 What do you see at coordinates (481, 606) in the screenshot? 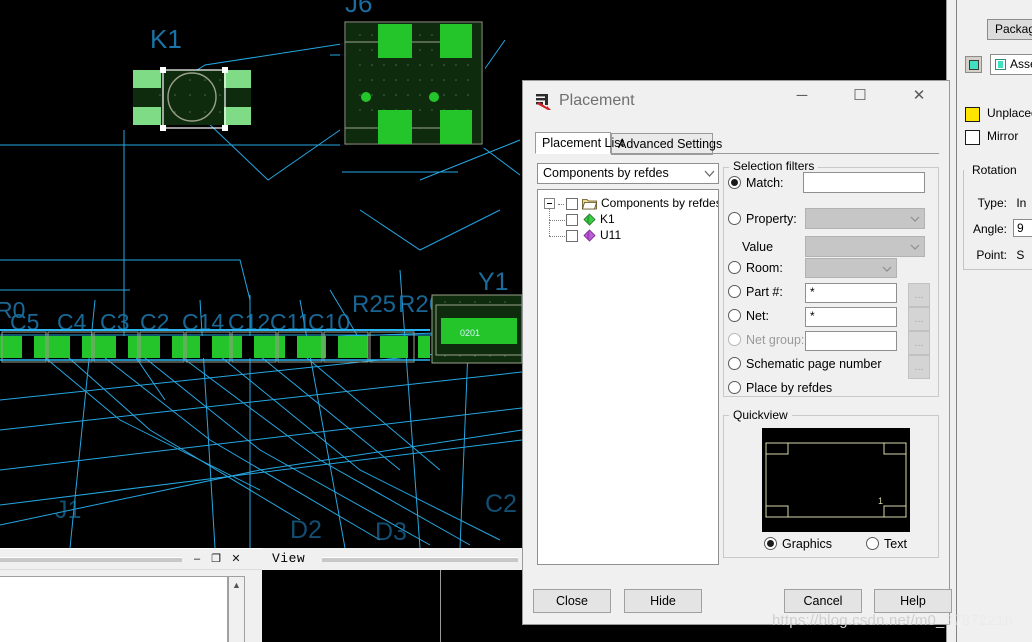
I see `view-panel-divider` at bounding box center [481, 606].